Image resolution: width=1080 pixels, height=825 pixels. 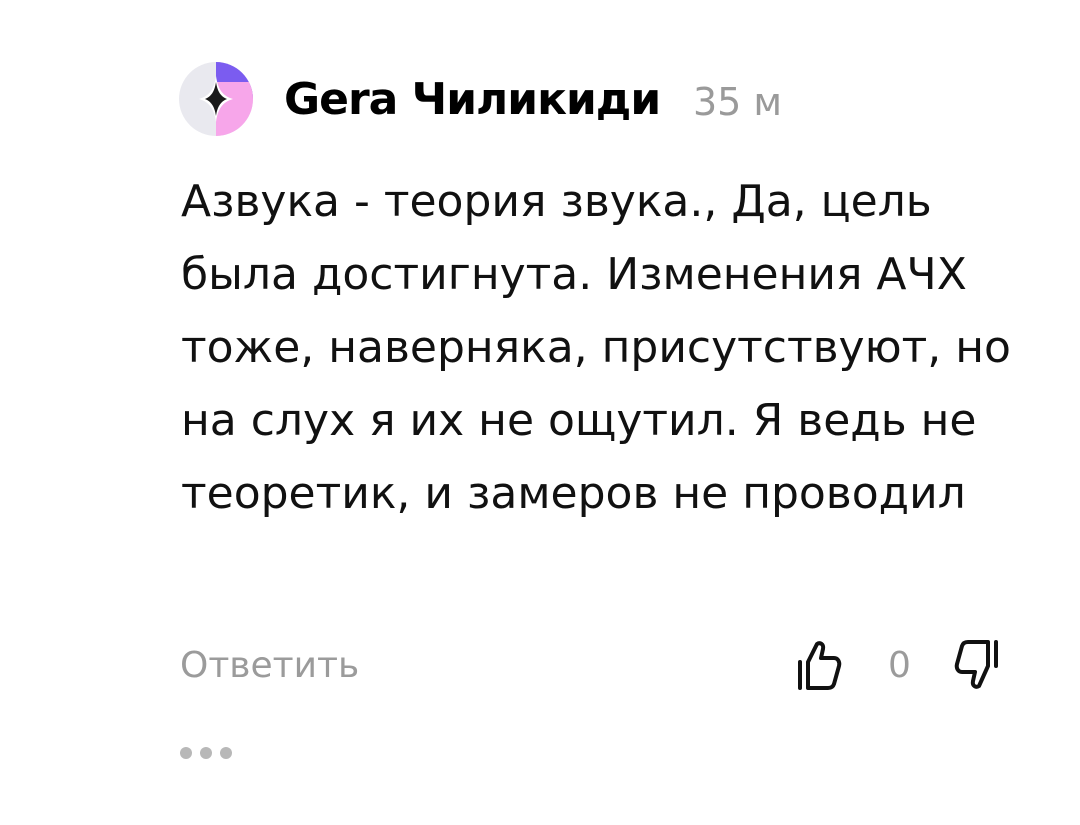 What do you see at coordinates (738, 102) in the screenshot?
I see `comment-timestamp: 35 м` at bounding box center [738, 102].